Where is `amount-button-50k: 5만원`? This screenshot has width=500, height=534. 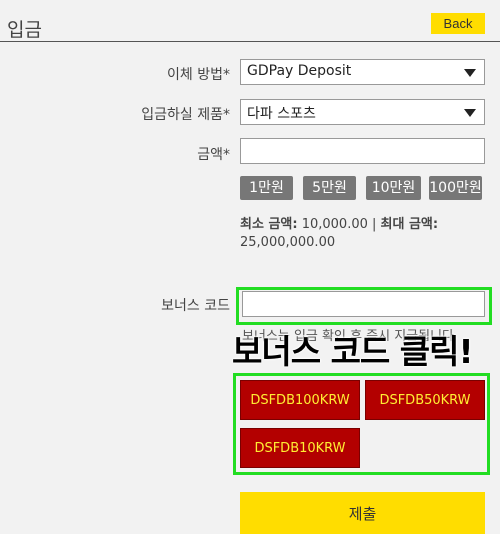 amount-button-50k: 5만원 is located at coordinates (329, 188).